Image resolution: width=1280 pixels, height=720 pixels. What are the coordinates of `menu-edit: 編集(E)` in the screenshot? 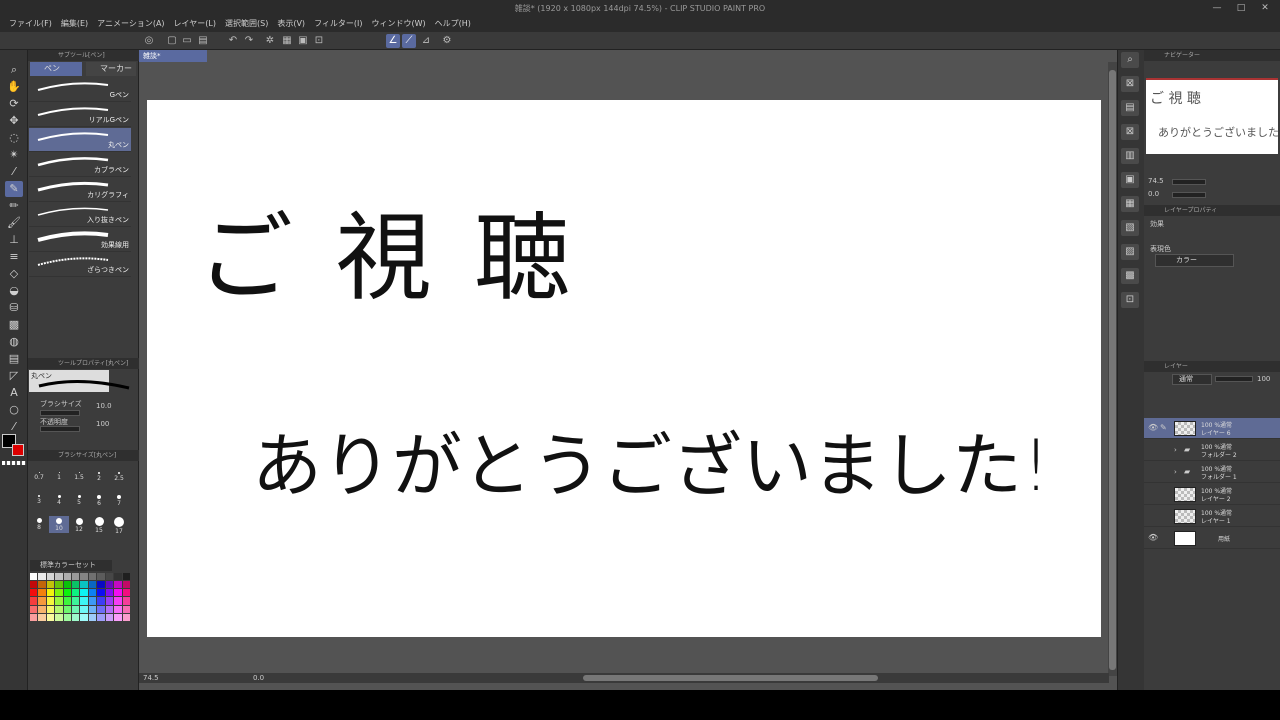 It's located at (76, 24).